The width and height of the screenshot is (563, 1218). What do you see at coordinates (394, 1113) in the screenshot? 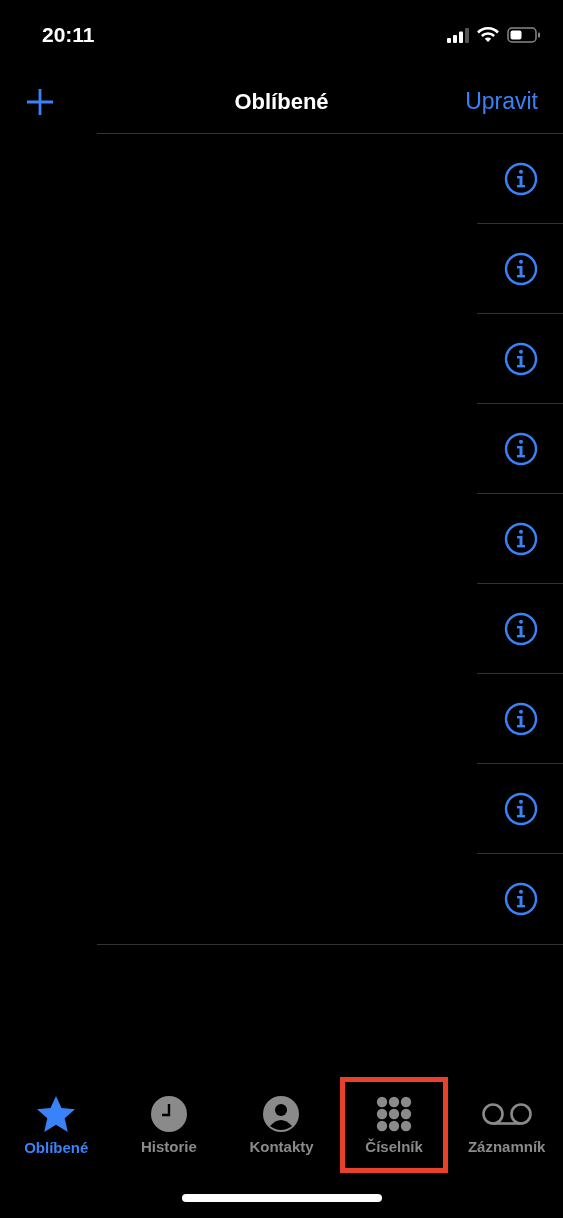
I see `keypad-icon` at bounding box center [394, 1113].